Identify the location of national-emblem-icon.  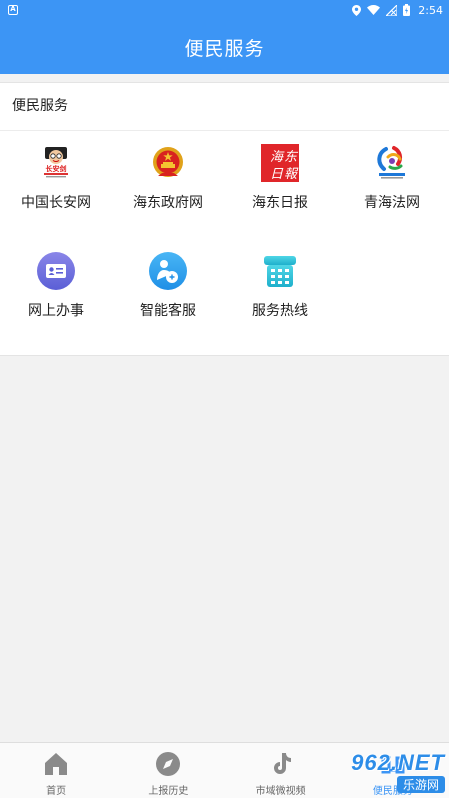
(168, 163).